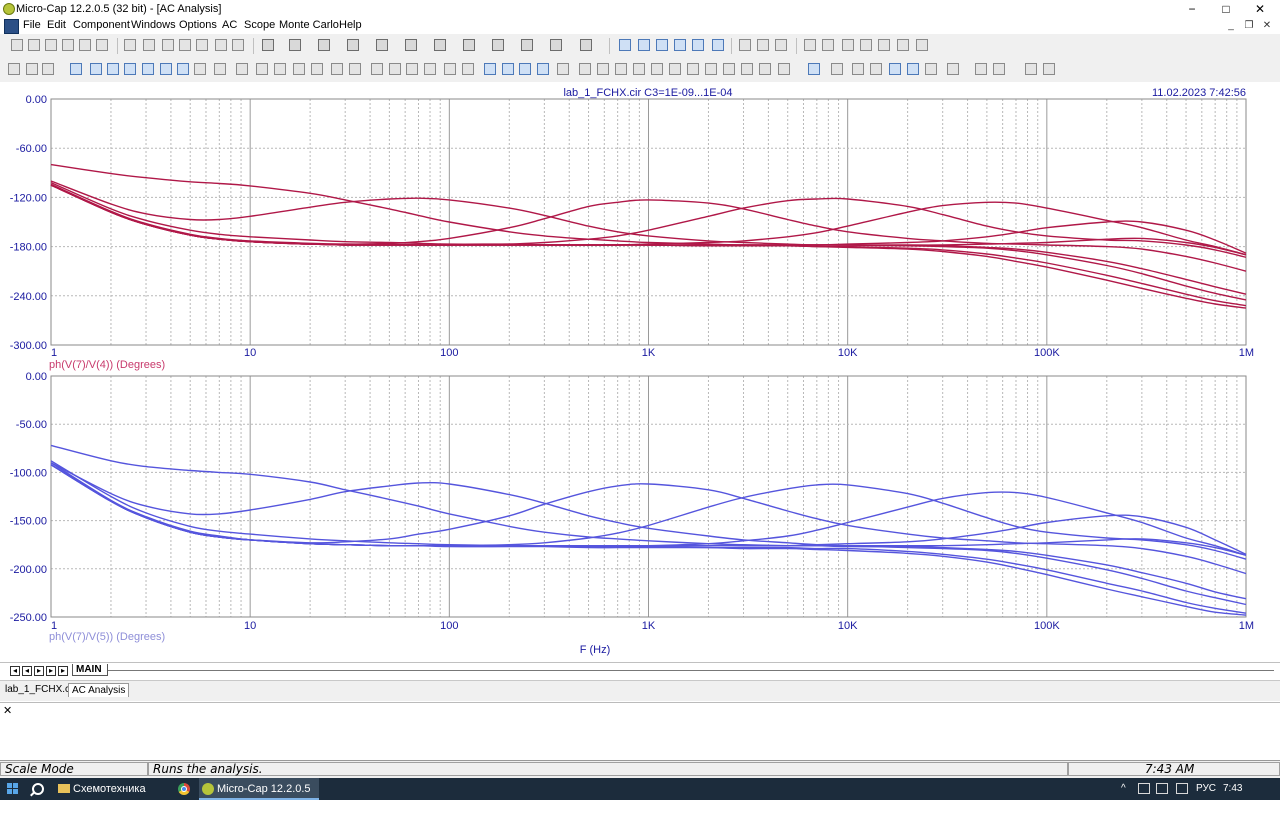  I want to click on global-low-icon, so click(693, 69).